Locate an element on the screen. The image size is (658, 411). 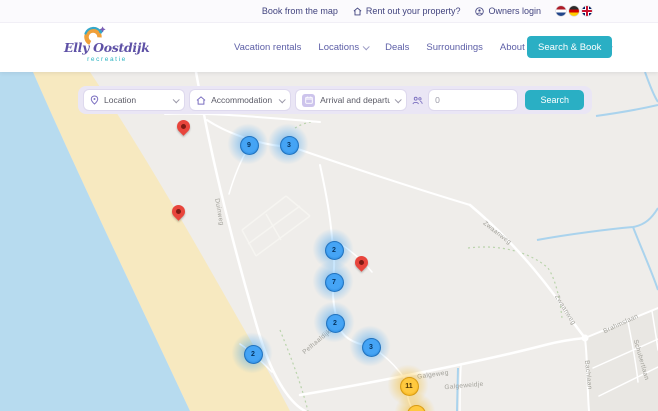
nav-item-vacation-rentals: Vacation rentals is located at coordinates (267, 47).